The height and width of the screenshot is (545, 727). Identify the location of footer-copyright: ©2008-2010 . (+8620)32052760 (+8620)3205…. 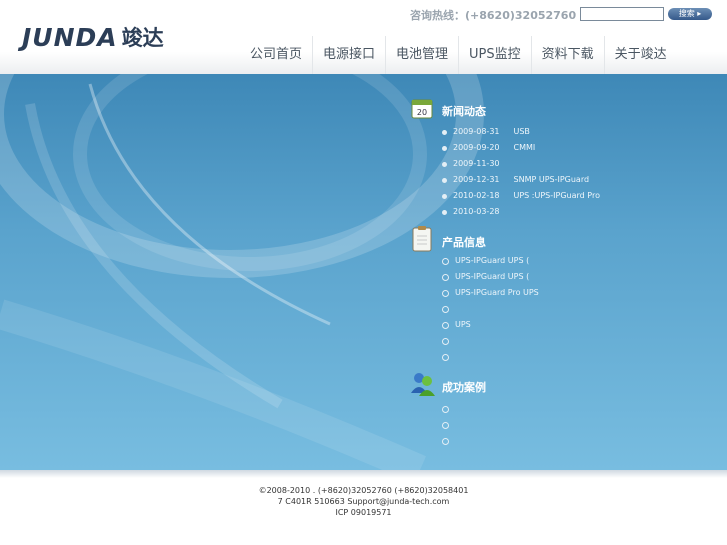
(363, 490).